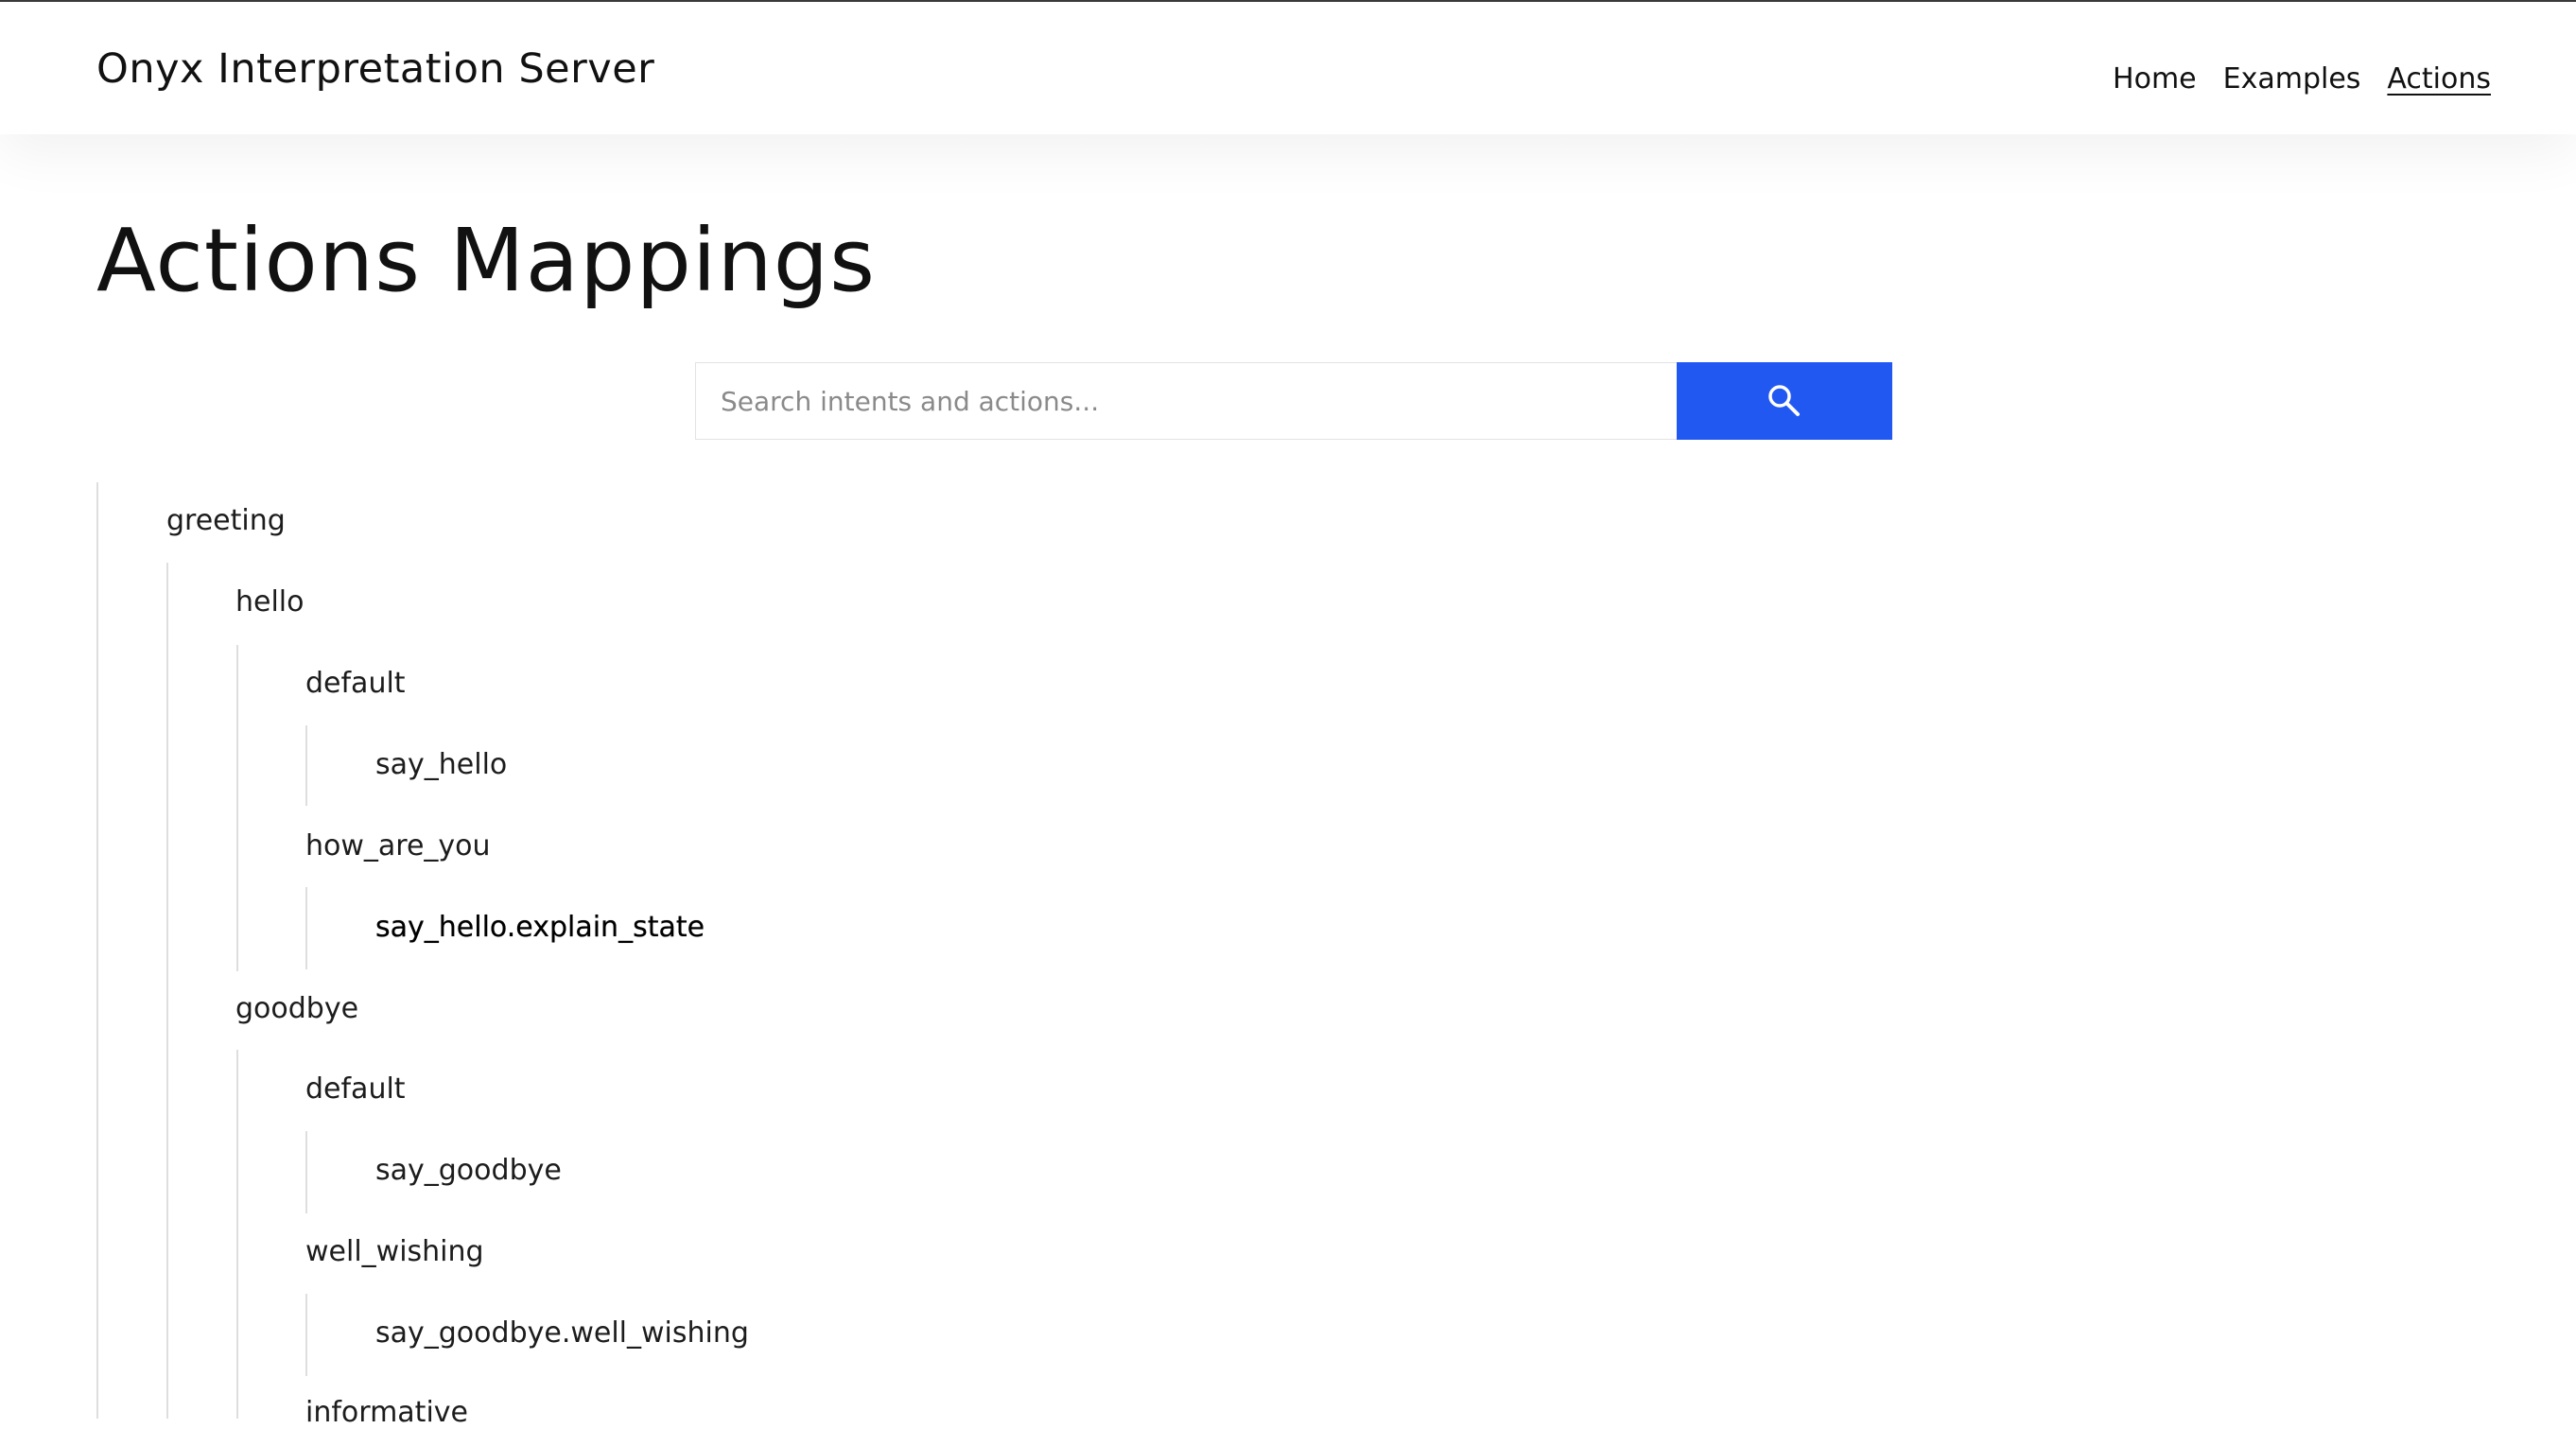 The image size is (2576, 1429). Describe the element at coordinates (375, 69) in the screenshot. I see `brand-title: Onyx Interpretation Server` at that location.